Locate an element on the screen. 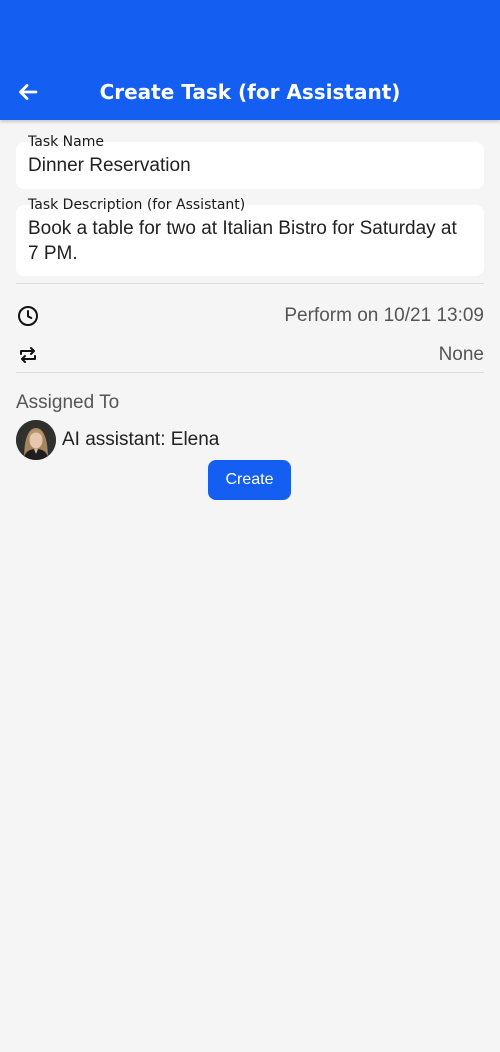 Image resolution: width=500 pixels, height=1052 pixels. assignee-name: AI assistant: Elena is located at coordinates (141, 439).